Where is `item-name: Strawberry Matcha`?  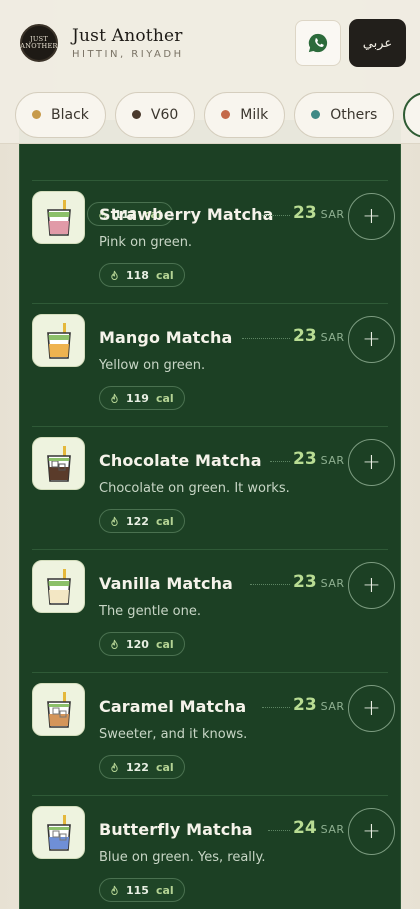
item-name: Strawberry Matcha is located at coordinates (186, 214).